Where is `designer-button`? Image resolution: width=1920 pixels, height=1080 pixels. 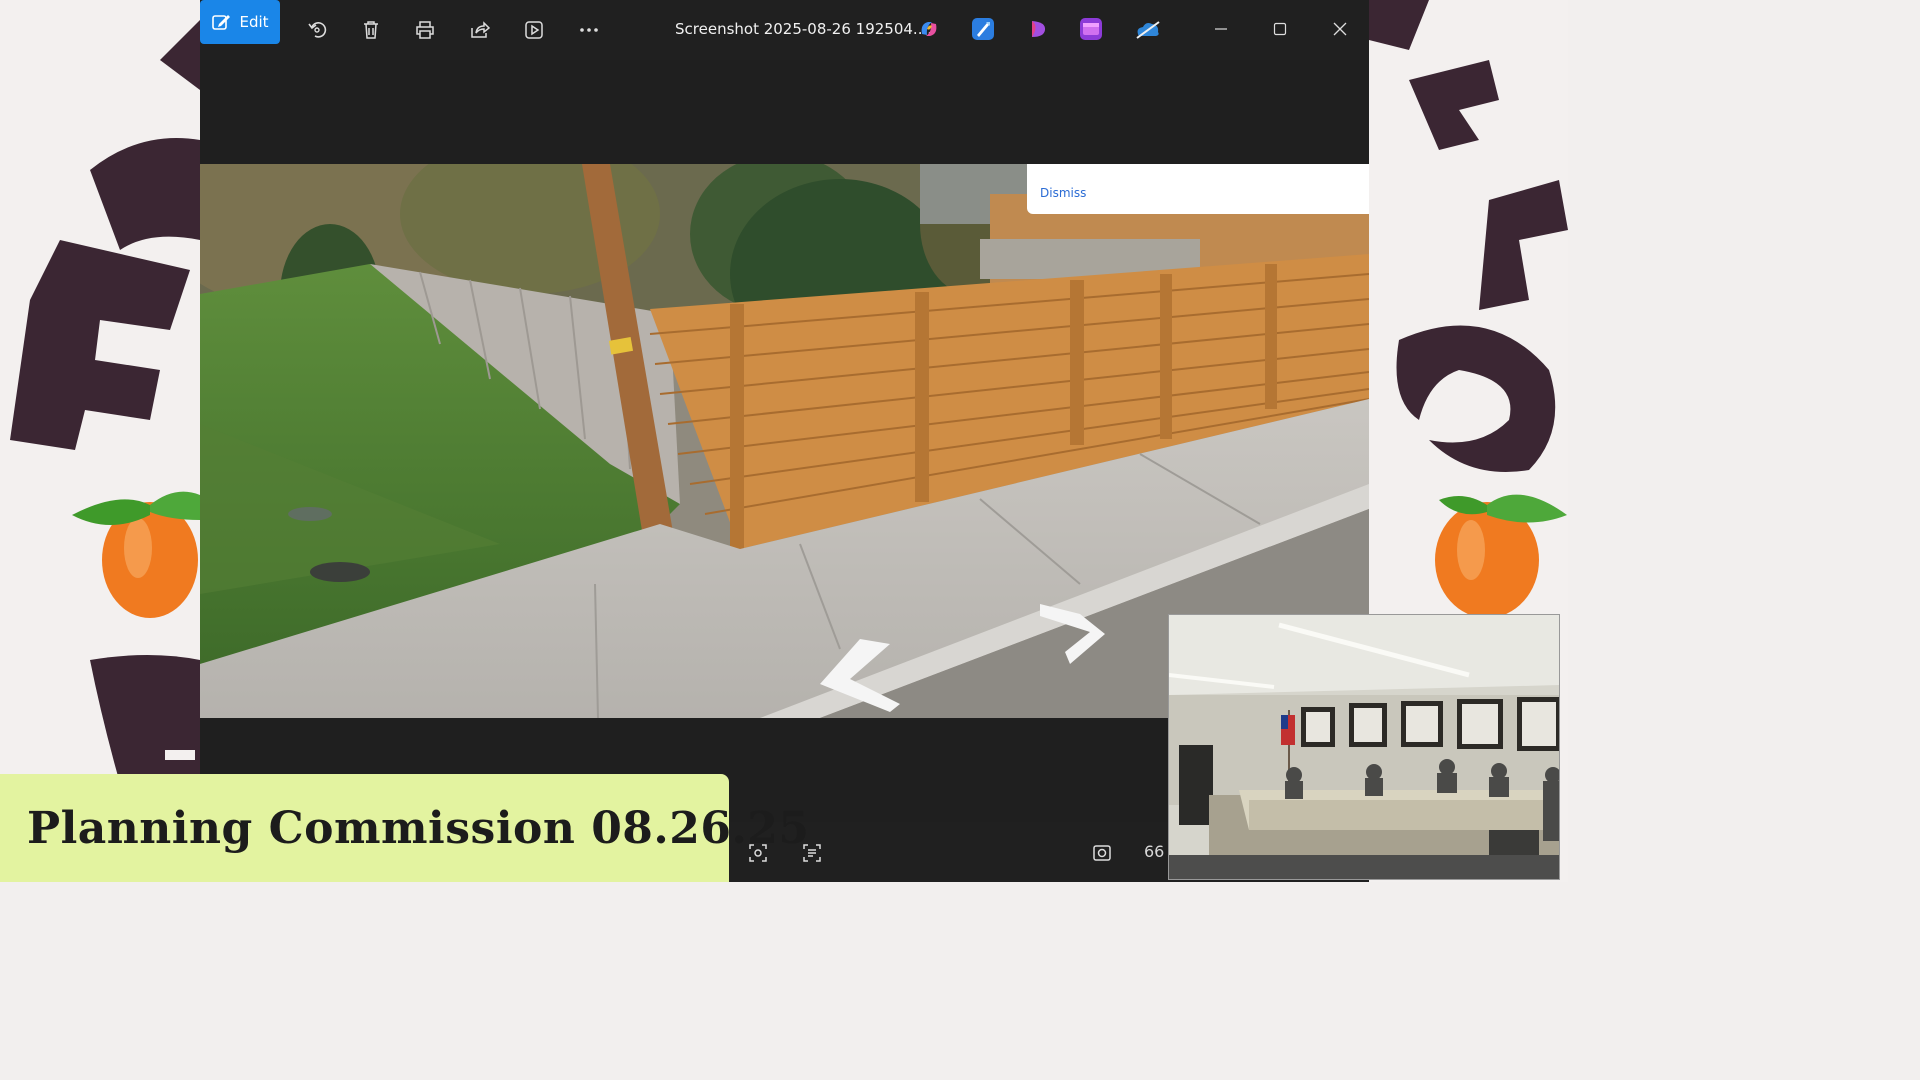 designer-button is located at coordinates (983, 29).